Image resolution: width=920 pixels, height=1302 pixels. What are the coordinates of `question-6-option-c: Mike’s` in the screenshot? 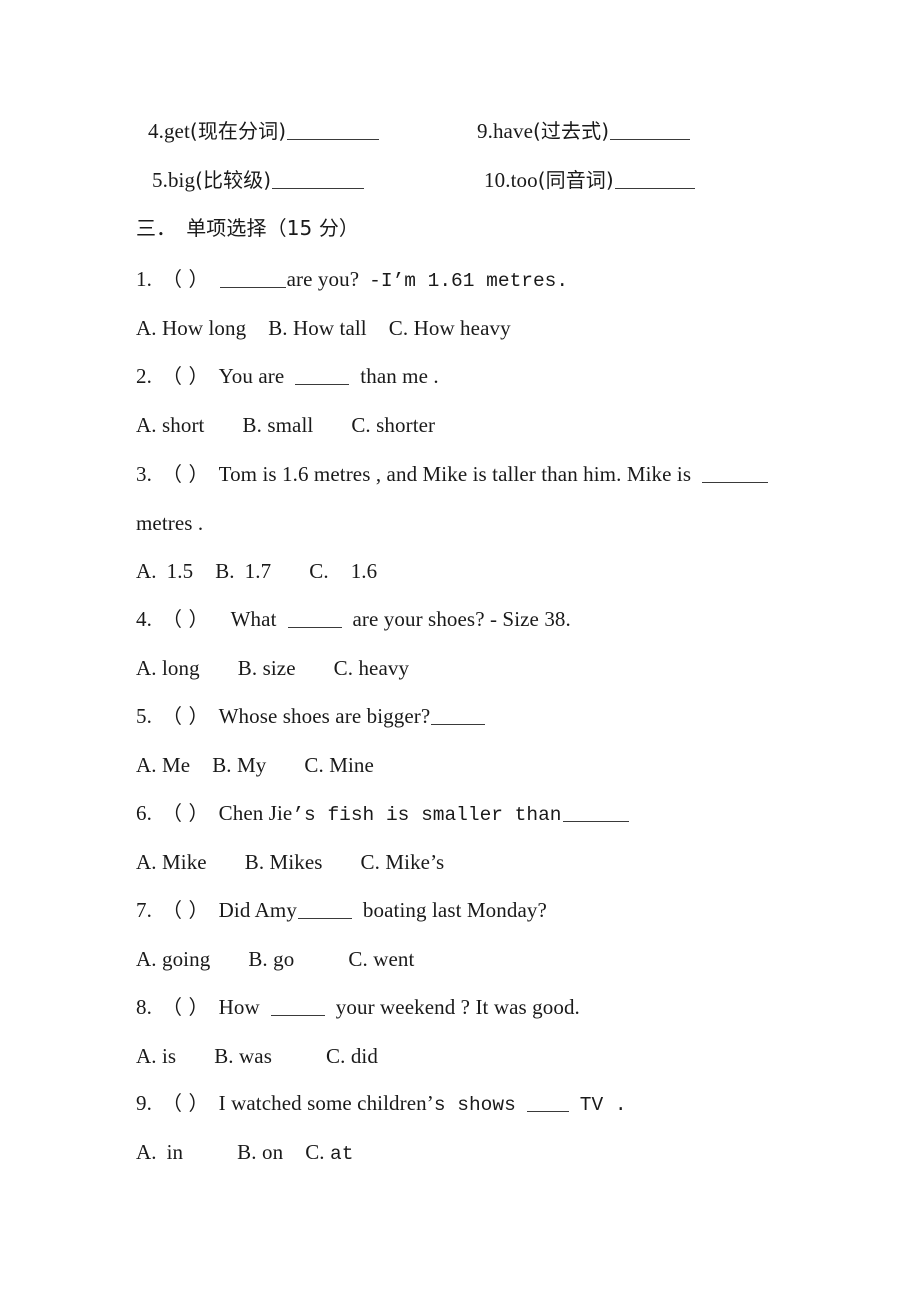 It's located at (414, 862).